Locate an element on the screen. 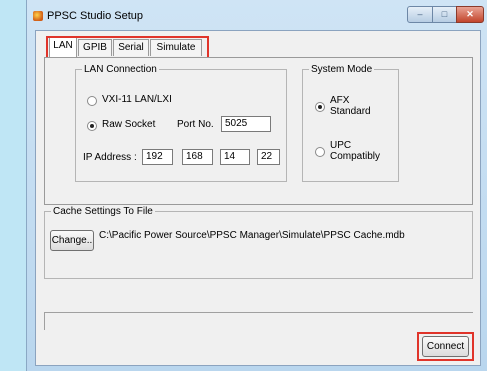 This screenshot has height=371, width=487. upc-label: UPC Compatibly is located at coordinates (355, 151).